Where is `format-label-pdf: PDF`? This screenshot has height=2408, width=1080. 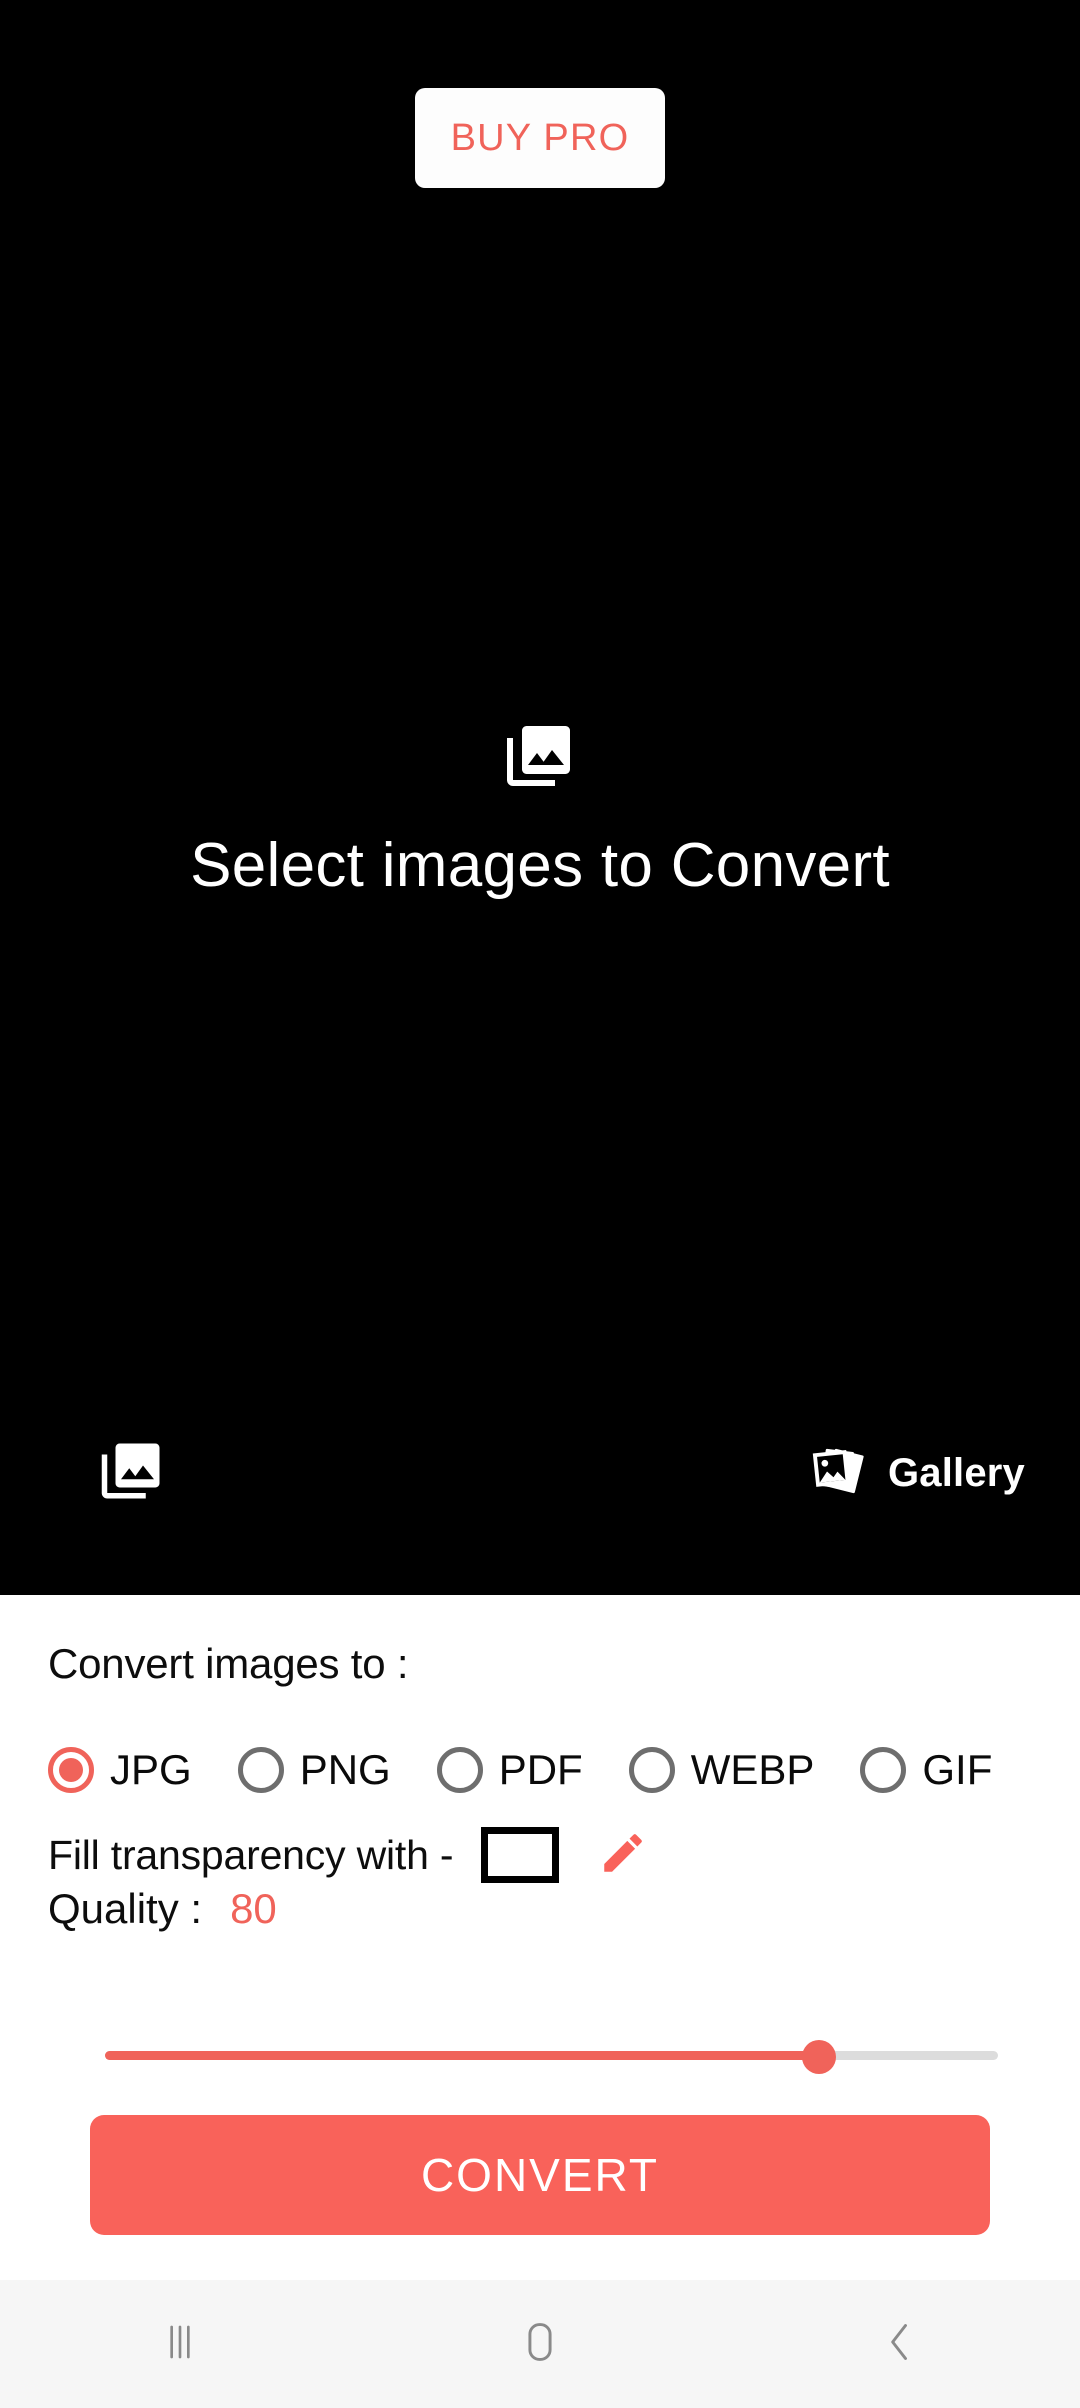 format-label-pdf: PDF is located at coordinates (540, 1769).